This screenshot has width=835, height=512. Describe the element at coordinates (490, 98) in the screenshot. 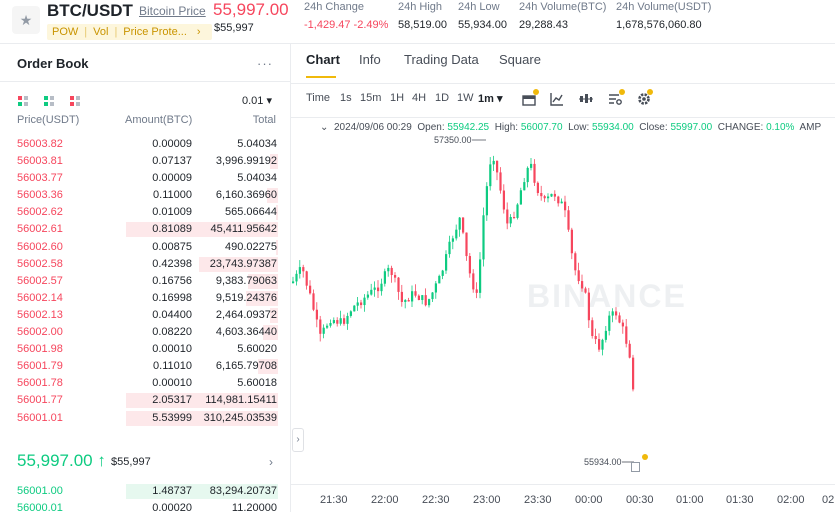

I see `timeframe-1m-select: 1m ▾` at that location.